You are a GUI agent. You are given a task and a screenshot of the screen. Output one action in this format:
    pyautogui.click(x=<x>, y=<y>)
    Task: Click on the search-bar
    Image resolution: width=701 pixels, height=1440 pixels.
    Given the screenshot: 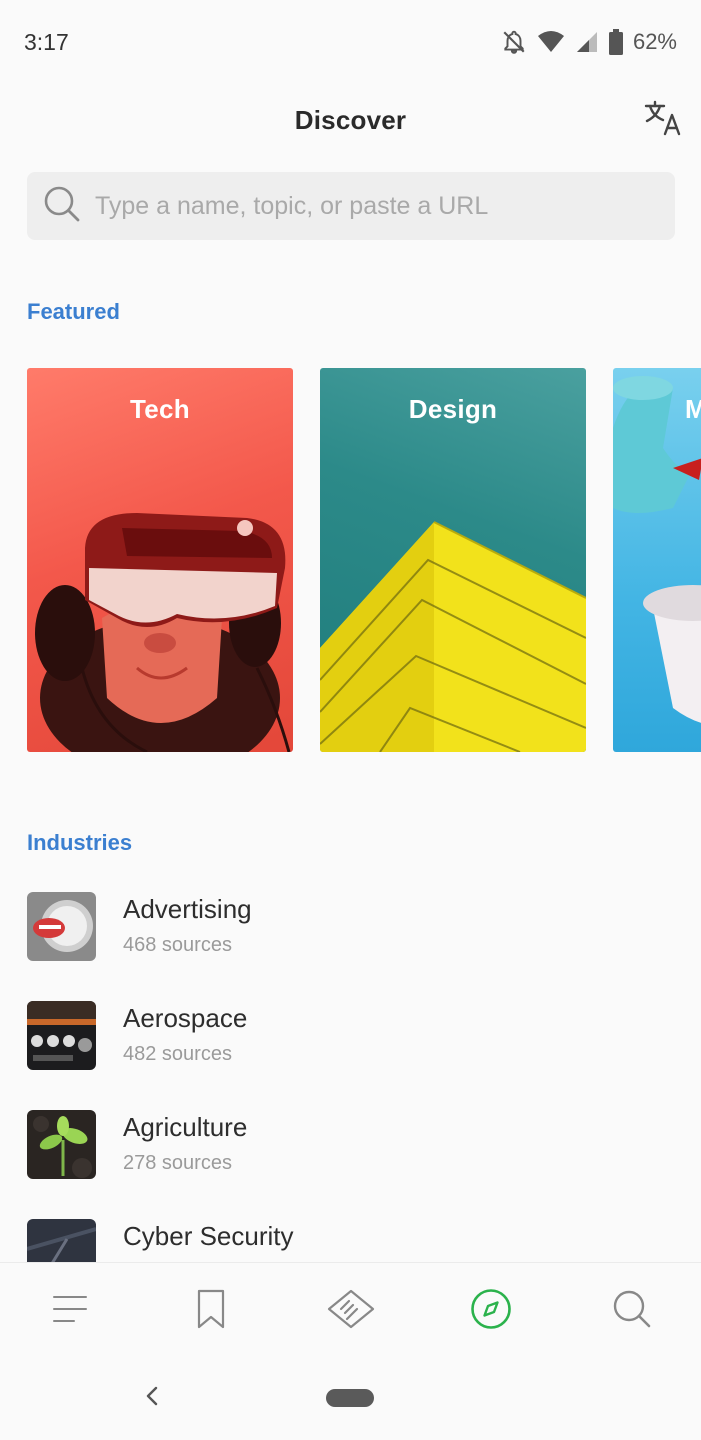 What is the action you would take?
    pyautogui.click(x=351, y=206)
    